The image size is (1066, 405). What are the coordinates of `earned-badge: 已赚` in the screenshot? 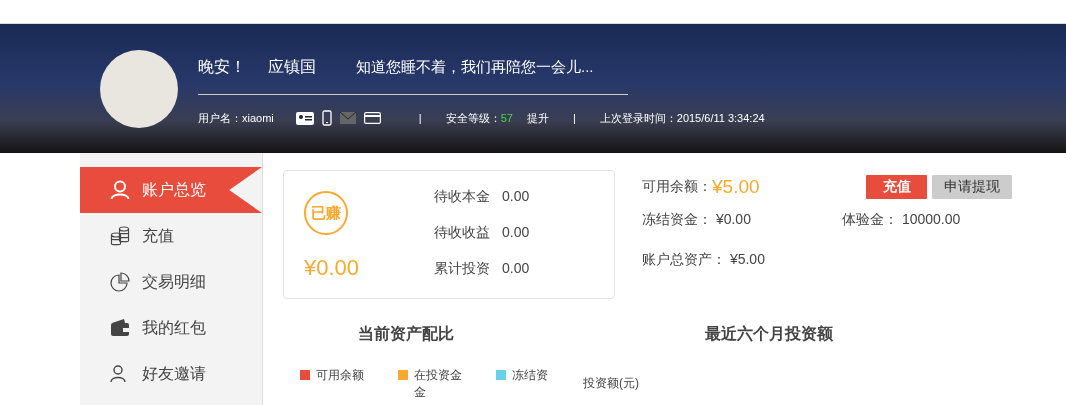 It's located at (326, 213).